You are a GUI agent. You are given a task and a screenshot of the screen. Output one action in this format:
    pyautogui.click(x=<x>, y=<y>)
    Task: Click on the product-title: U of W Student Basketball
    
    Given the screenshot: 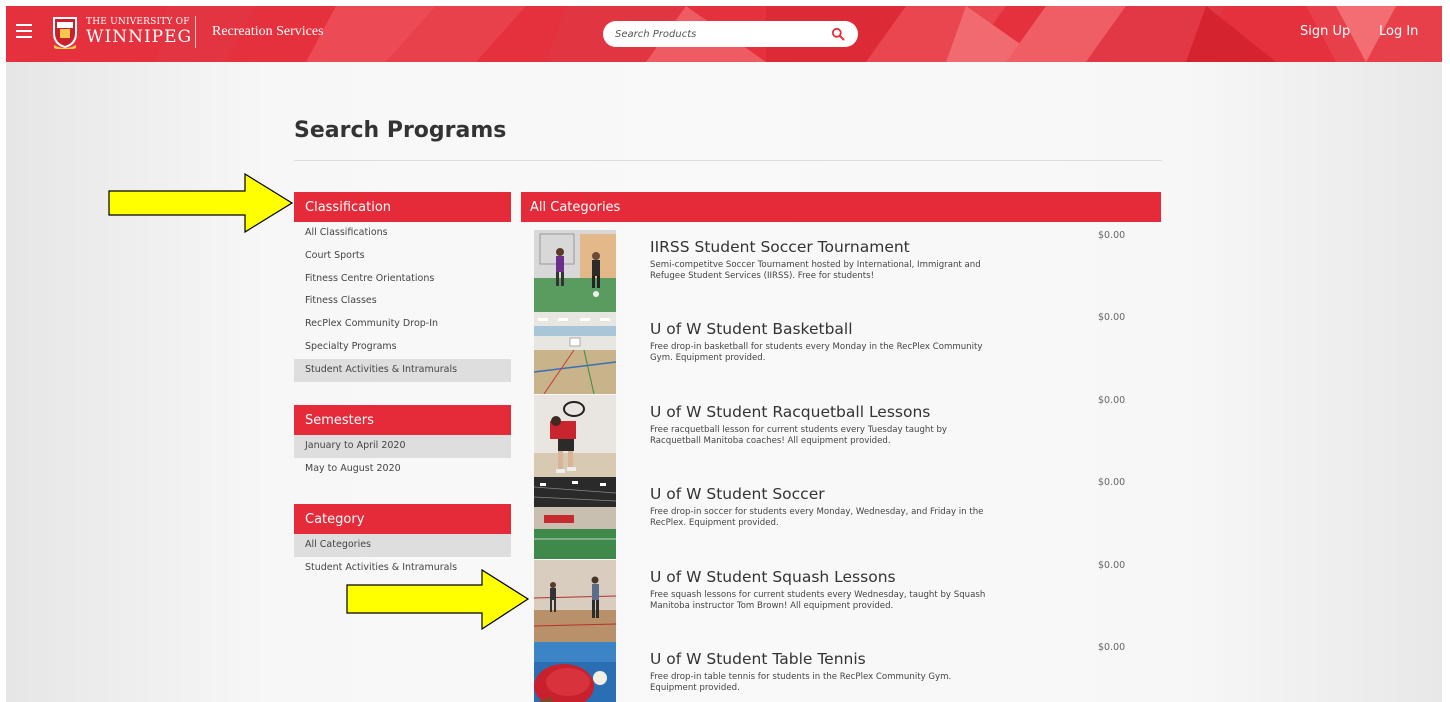 What is the action you would take?
    pyautogui.click(x=751, y=329)
    